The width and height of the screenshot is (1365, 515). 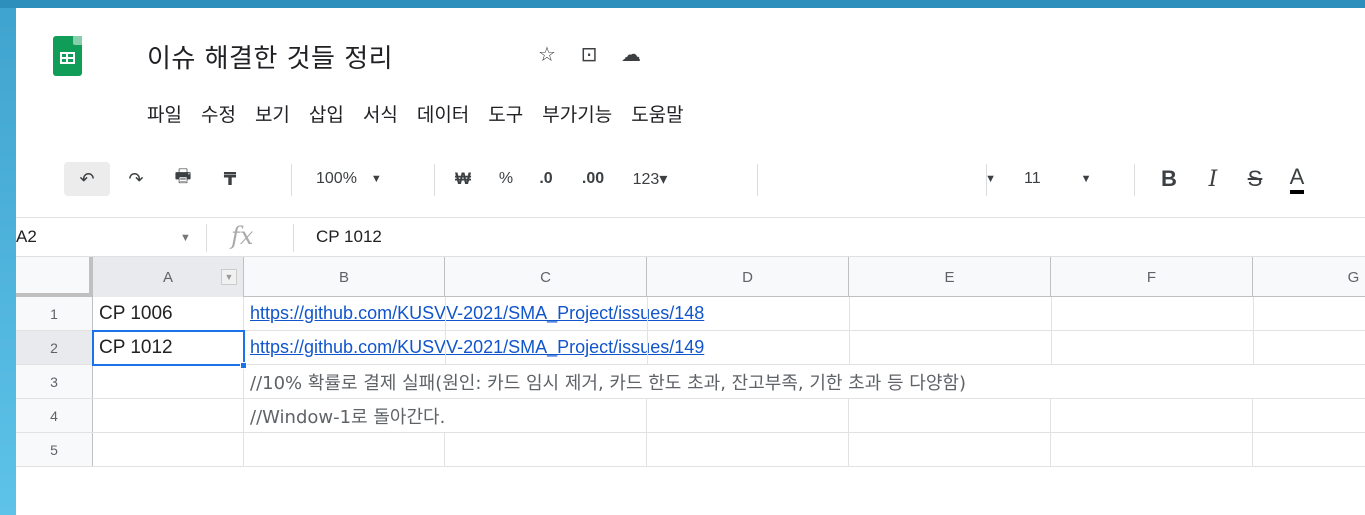 I want to click on move-to-folder-icon: ⊡, so click(x=589, y=54).